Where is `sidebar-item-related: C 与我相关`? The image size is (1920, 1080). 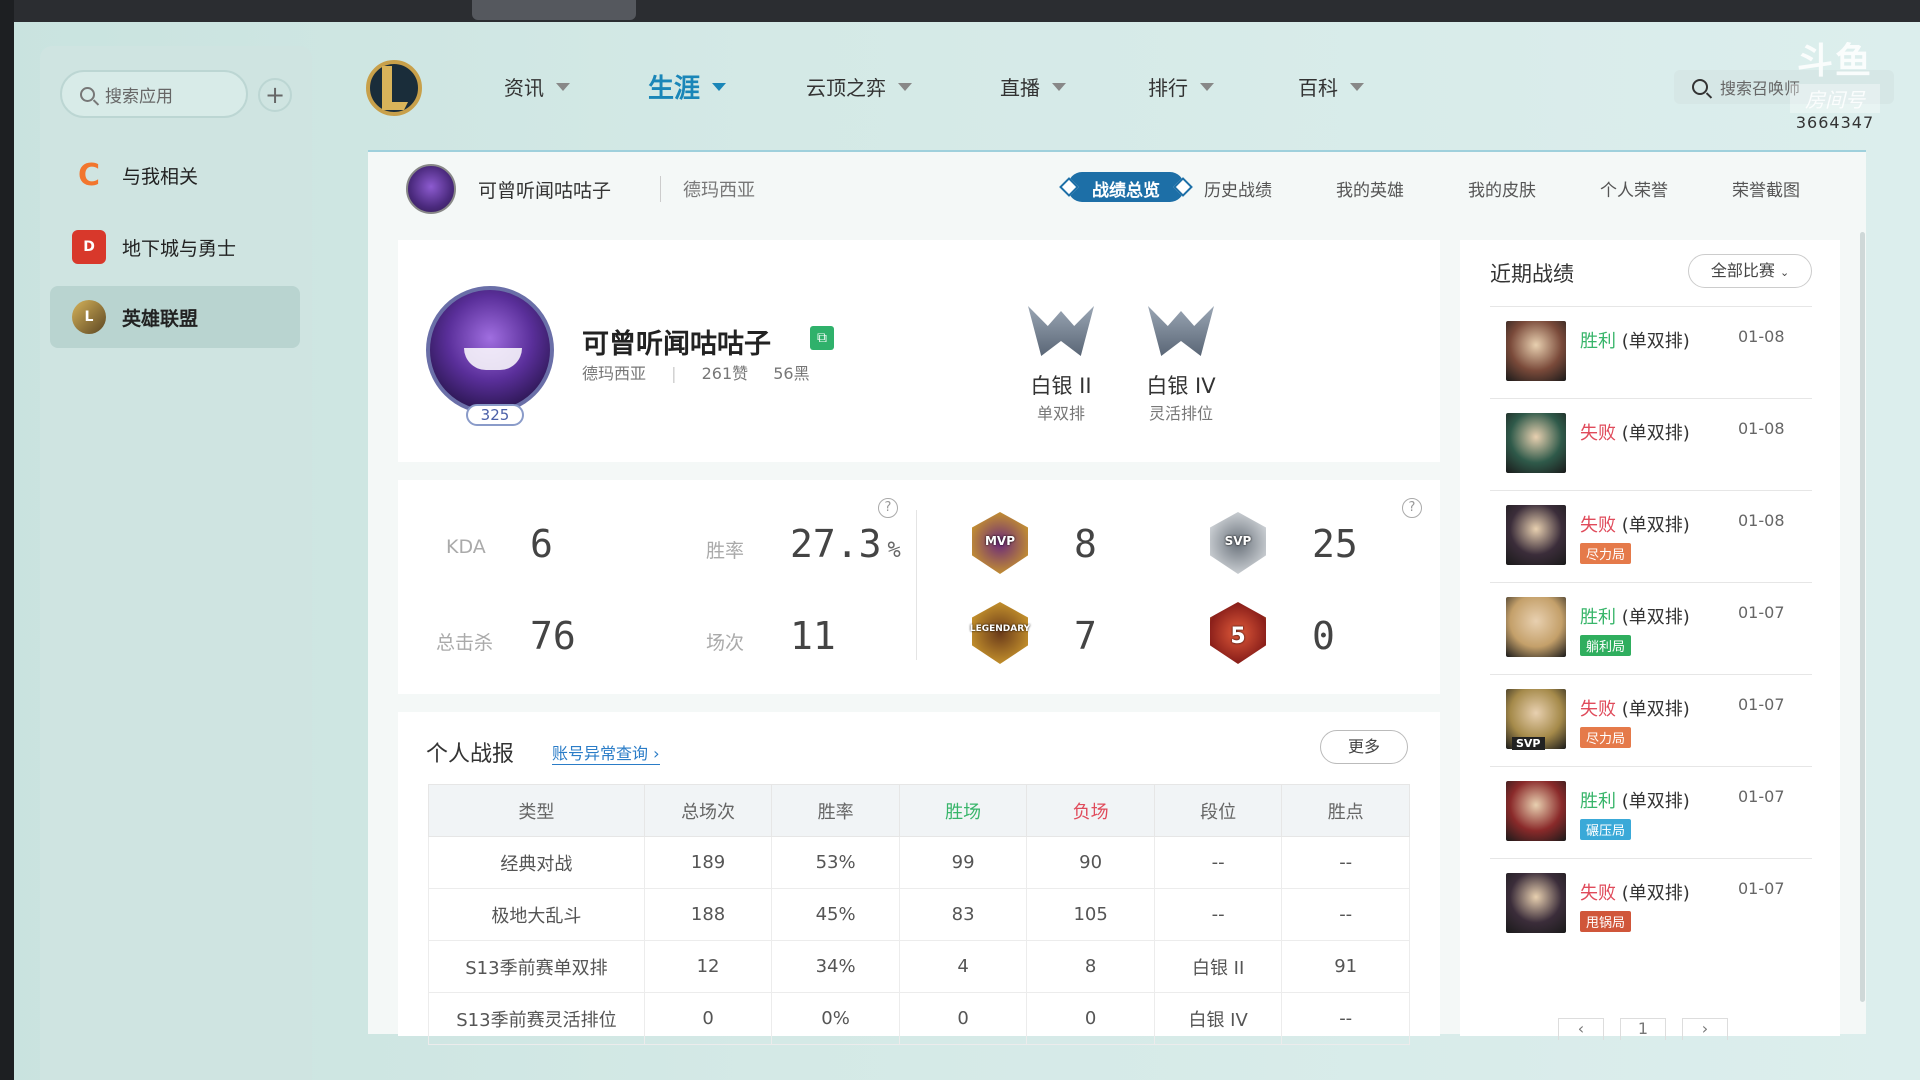 sidebar-item-related: C 与我相关 is located at coordinates (175, 175).